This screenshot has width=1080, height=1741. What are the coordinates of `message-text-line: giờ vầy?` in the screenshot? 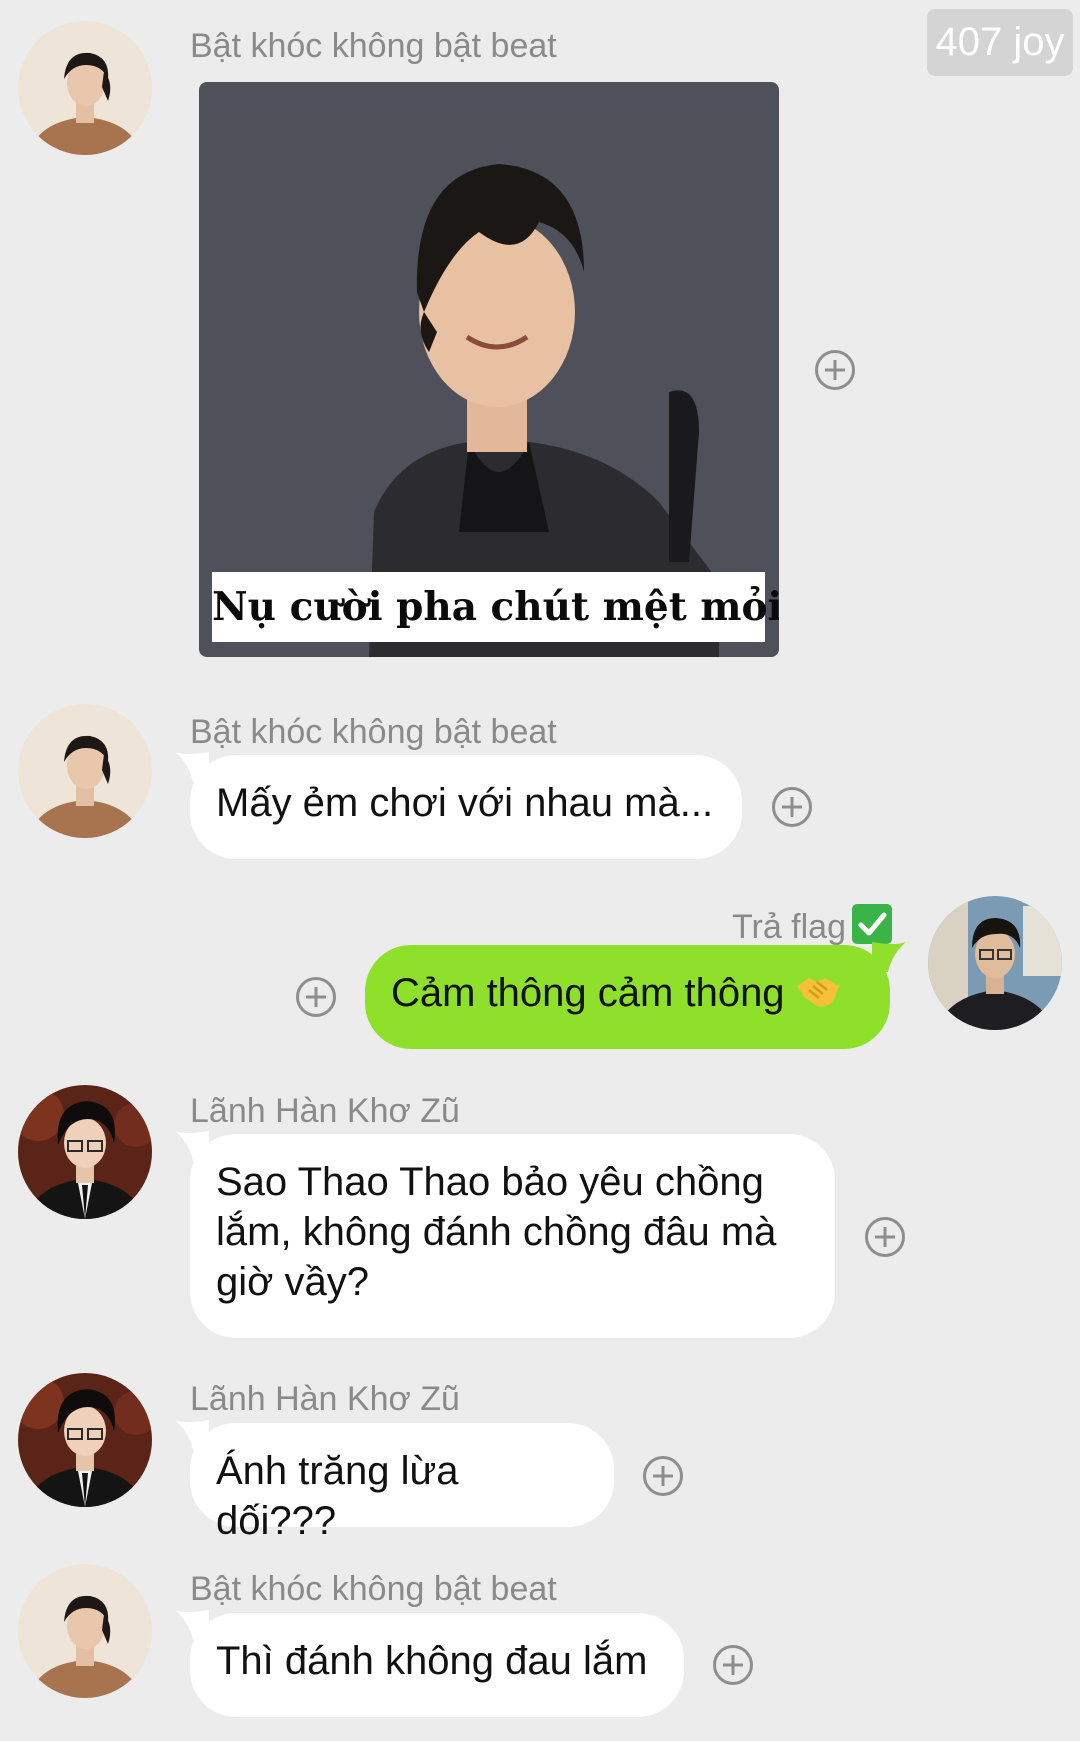 It's located at (292, 1282).